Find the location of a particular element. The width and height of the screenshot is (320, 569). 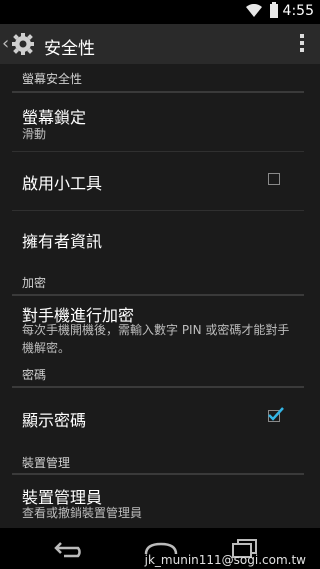

encrypt-phone-summary: 每次手機開機後，需輸入數字 PIN 或密碼才能對手機解密。 is located at coordinates (156, 339).